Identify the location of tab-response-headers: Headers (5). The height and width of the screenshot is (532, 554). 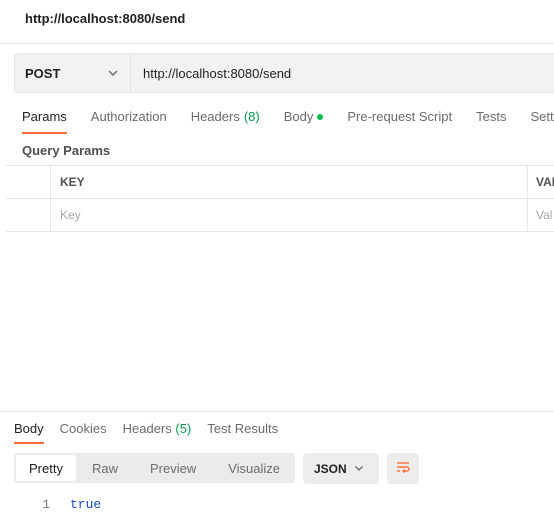
(157, 432).